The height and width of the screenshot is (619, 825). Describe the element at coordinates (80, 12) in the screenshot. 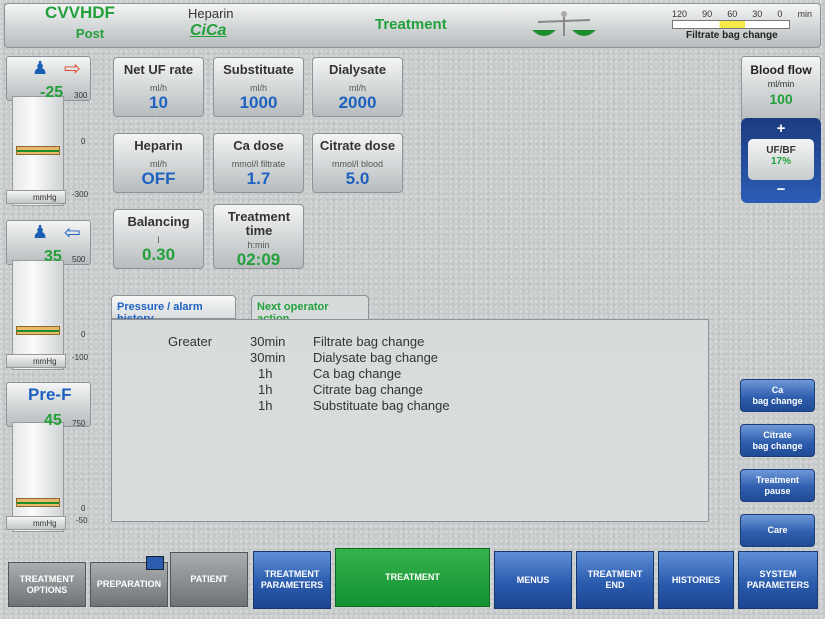

I see `therapy-mode: CVVHDF` at that location.